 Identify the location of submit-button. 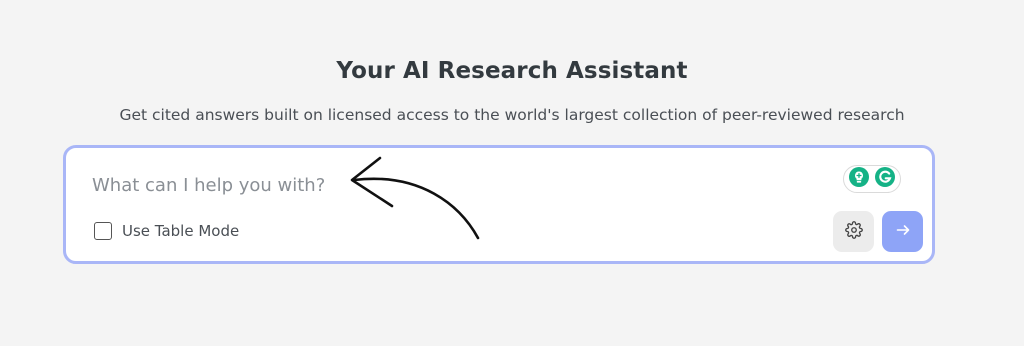
(902, 231).